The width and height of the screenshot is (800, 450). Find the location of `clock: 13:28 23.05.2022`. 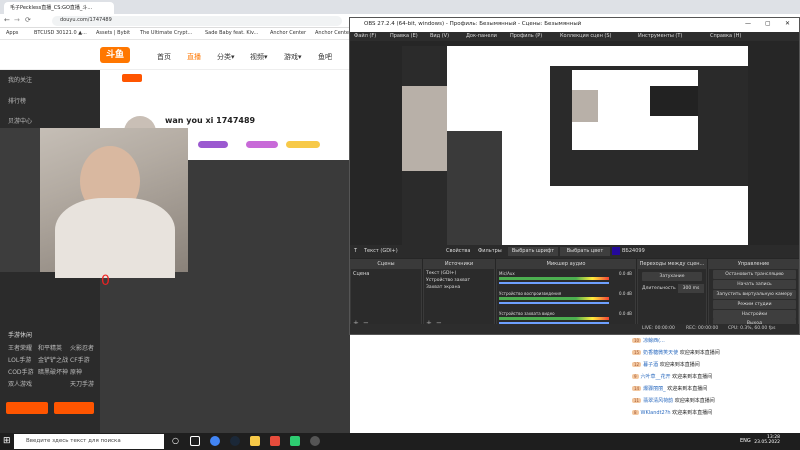

clock: 13:28 23.05.2022 is located at coordinates (767, 440).